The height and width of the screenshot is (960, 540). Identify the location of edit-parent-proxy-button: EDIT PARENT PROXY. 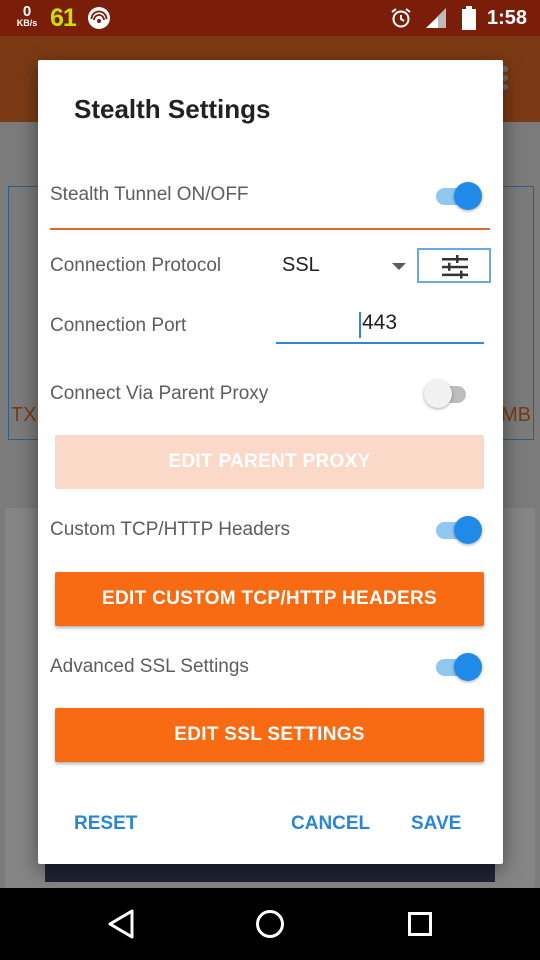
(269, 462).